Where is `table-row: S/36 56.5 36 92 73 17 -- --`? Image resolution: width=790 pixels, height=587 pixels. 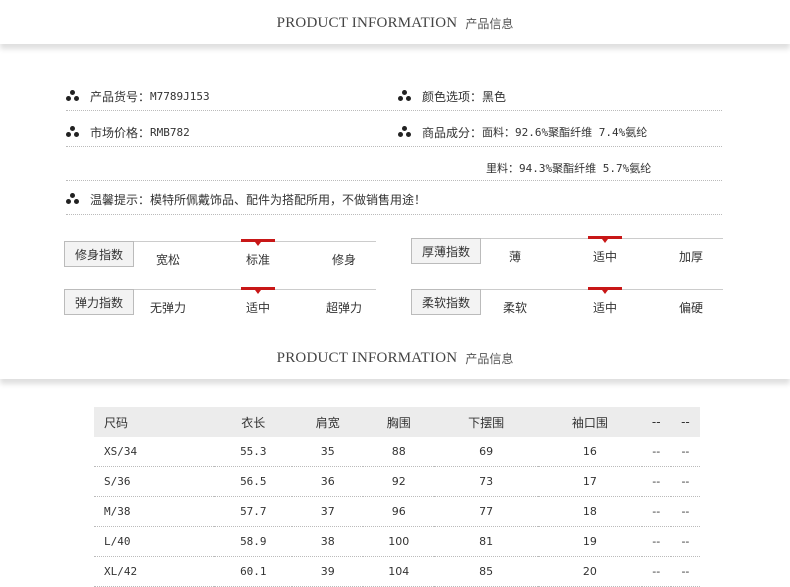 table-row: S/36 56.5 36 92 73 17 -- -- is located at coordinates (397, 481).